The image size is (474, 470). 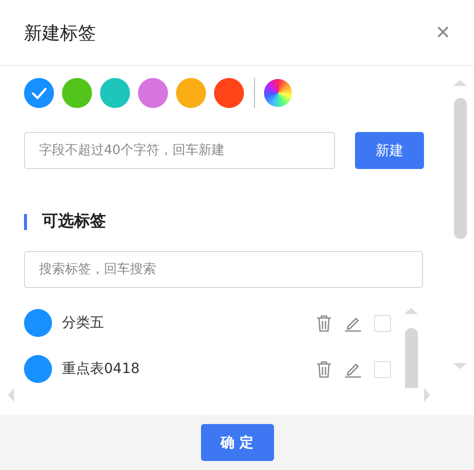 I want to click on tag-name: 重点表0418, so click(x=101, y=369).